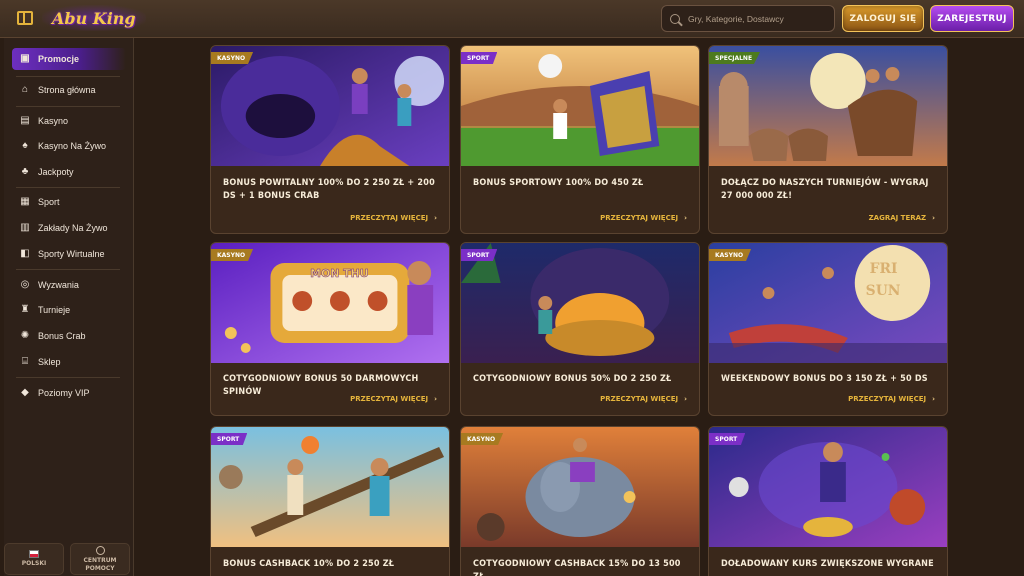 The width and height of the screenshot is (1024, 576). Describe the element at coordinates (72, 146) in the screenshot. I see `sidebar-item-label: Kasyno Na Żywo` at that location.